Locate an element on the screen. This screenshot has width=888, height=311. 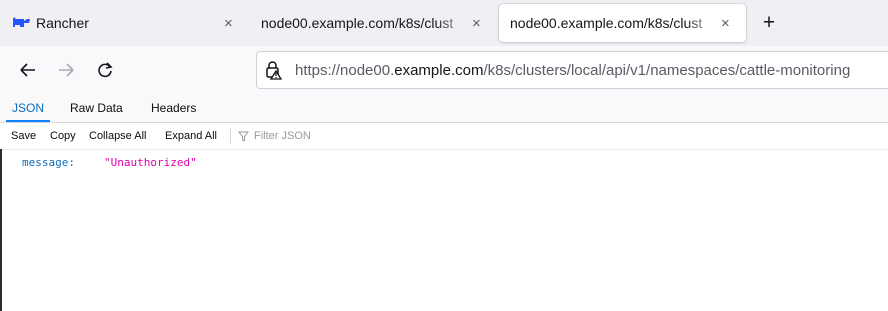
copy-button: Copy is located at coordinates (63, 136).